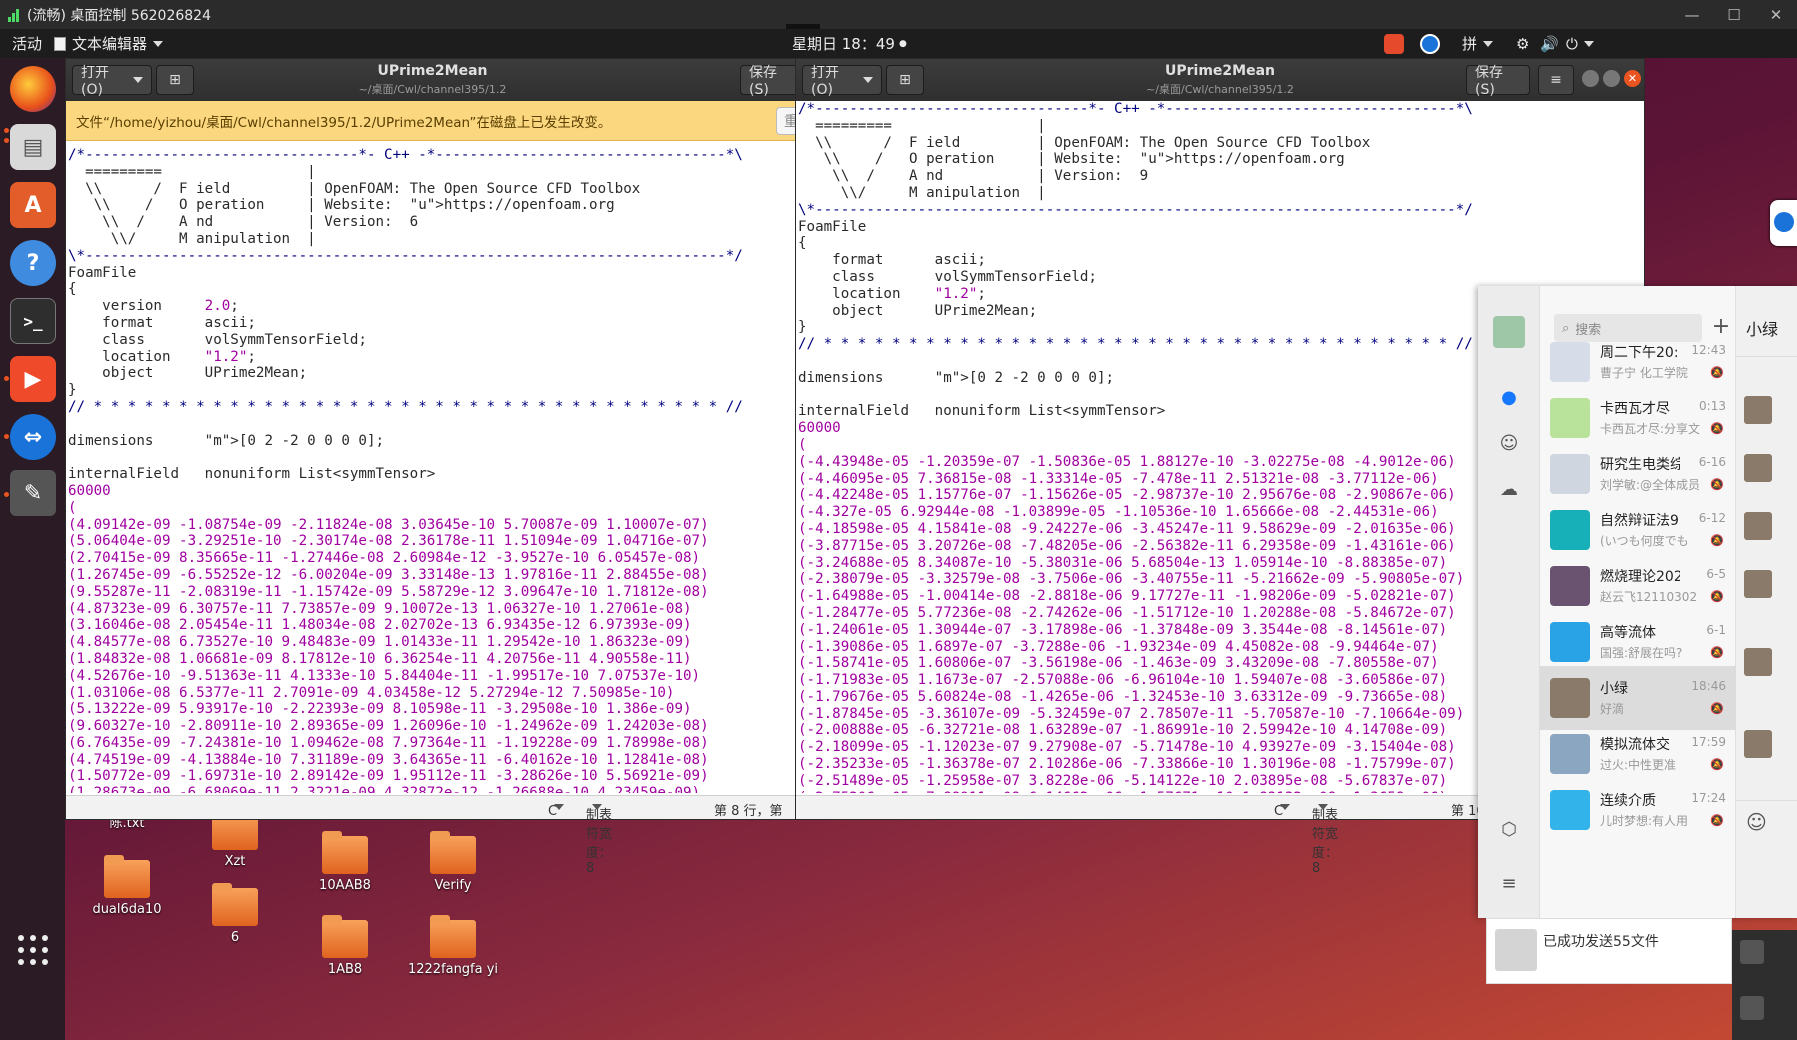 This screenshot has height=1040, width=1797. I want to click on conversation-name: 连续介质, so click(1628, 801).